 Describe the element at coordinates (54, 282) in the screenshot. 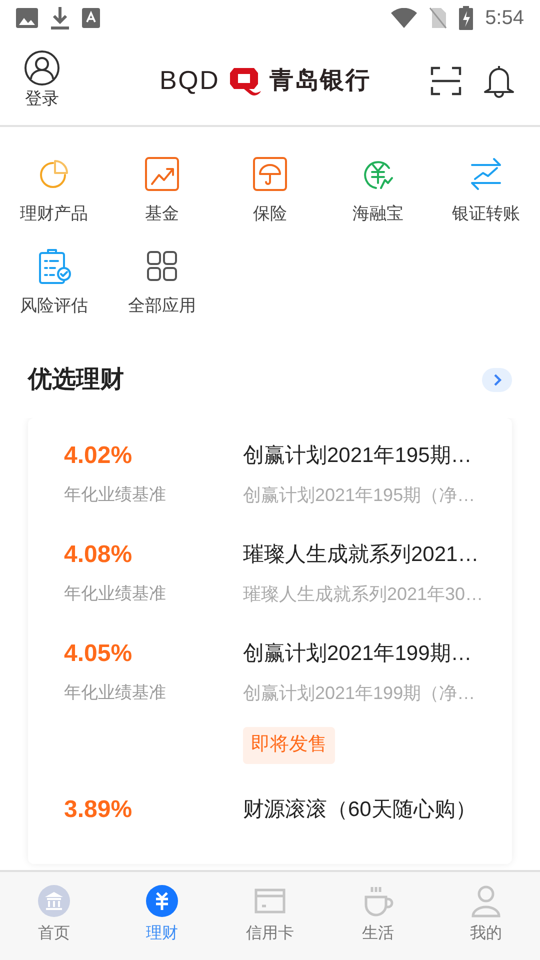

I see `shortcut-item: 风险评估` at that location.